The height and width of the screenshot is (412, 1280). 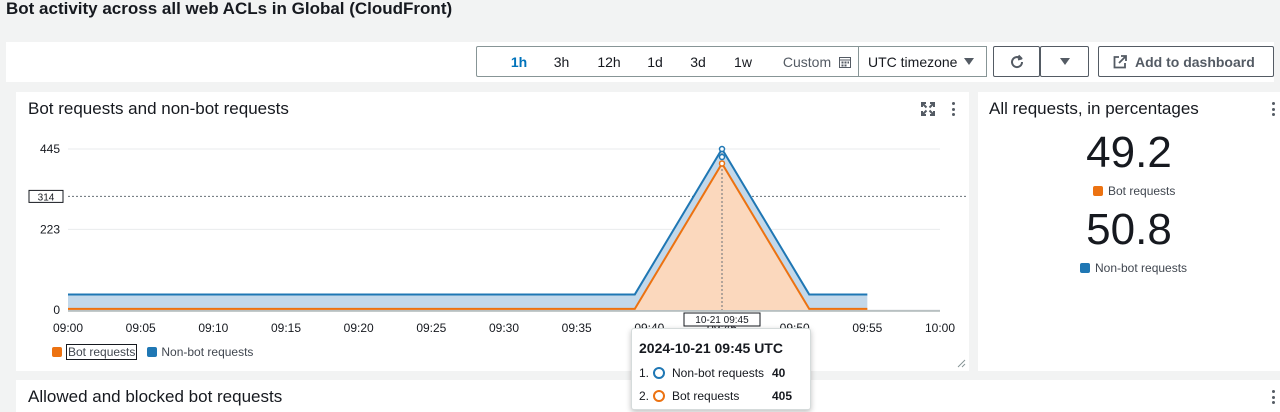 I want to click on non-bot-percentage-value: 50.8, so click(x=1129, y=229).